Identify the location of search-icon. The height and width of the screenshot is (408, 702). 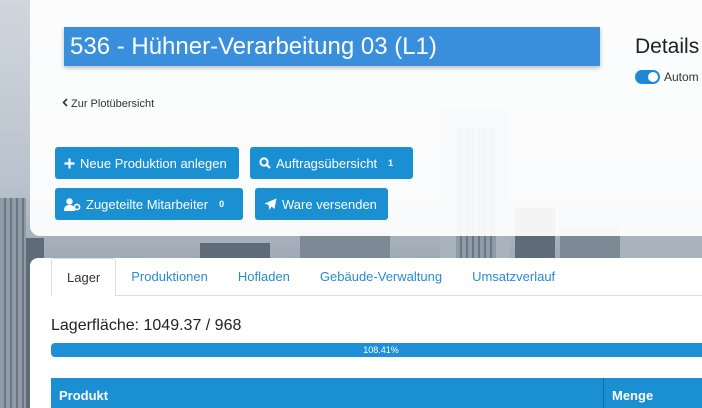
(265, 163).